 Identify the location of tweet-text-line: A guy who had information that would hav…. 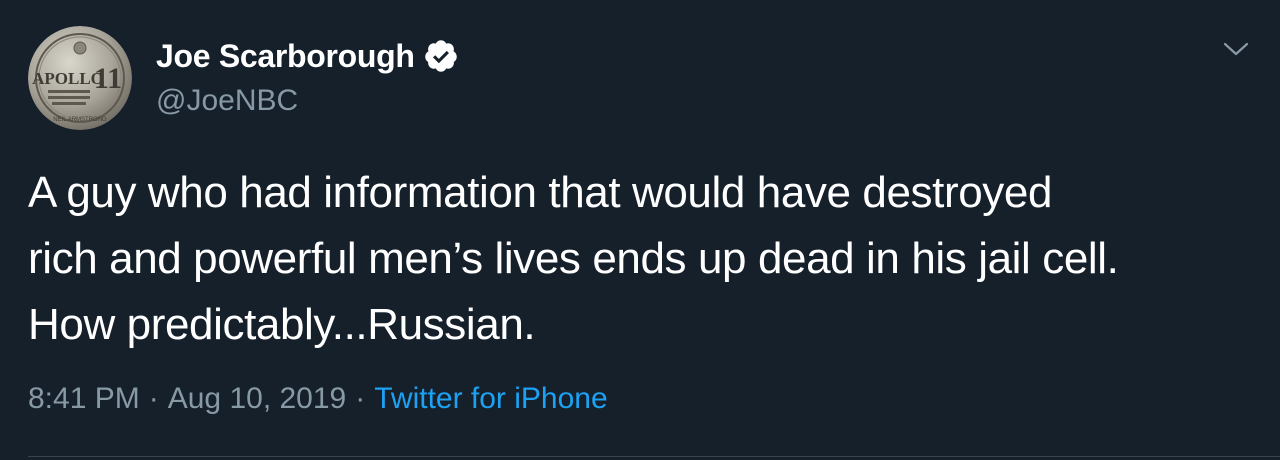
(540, 192).